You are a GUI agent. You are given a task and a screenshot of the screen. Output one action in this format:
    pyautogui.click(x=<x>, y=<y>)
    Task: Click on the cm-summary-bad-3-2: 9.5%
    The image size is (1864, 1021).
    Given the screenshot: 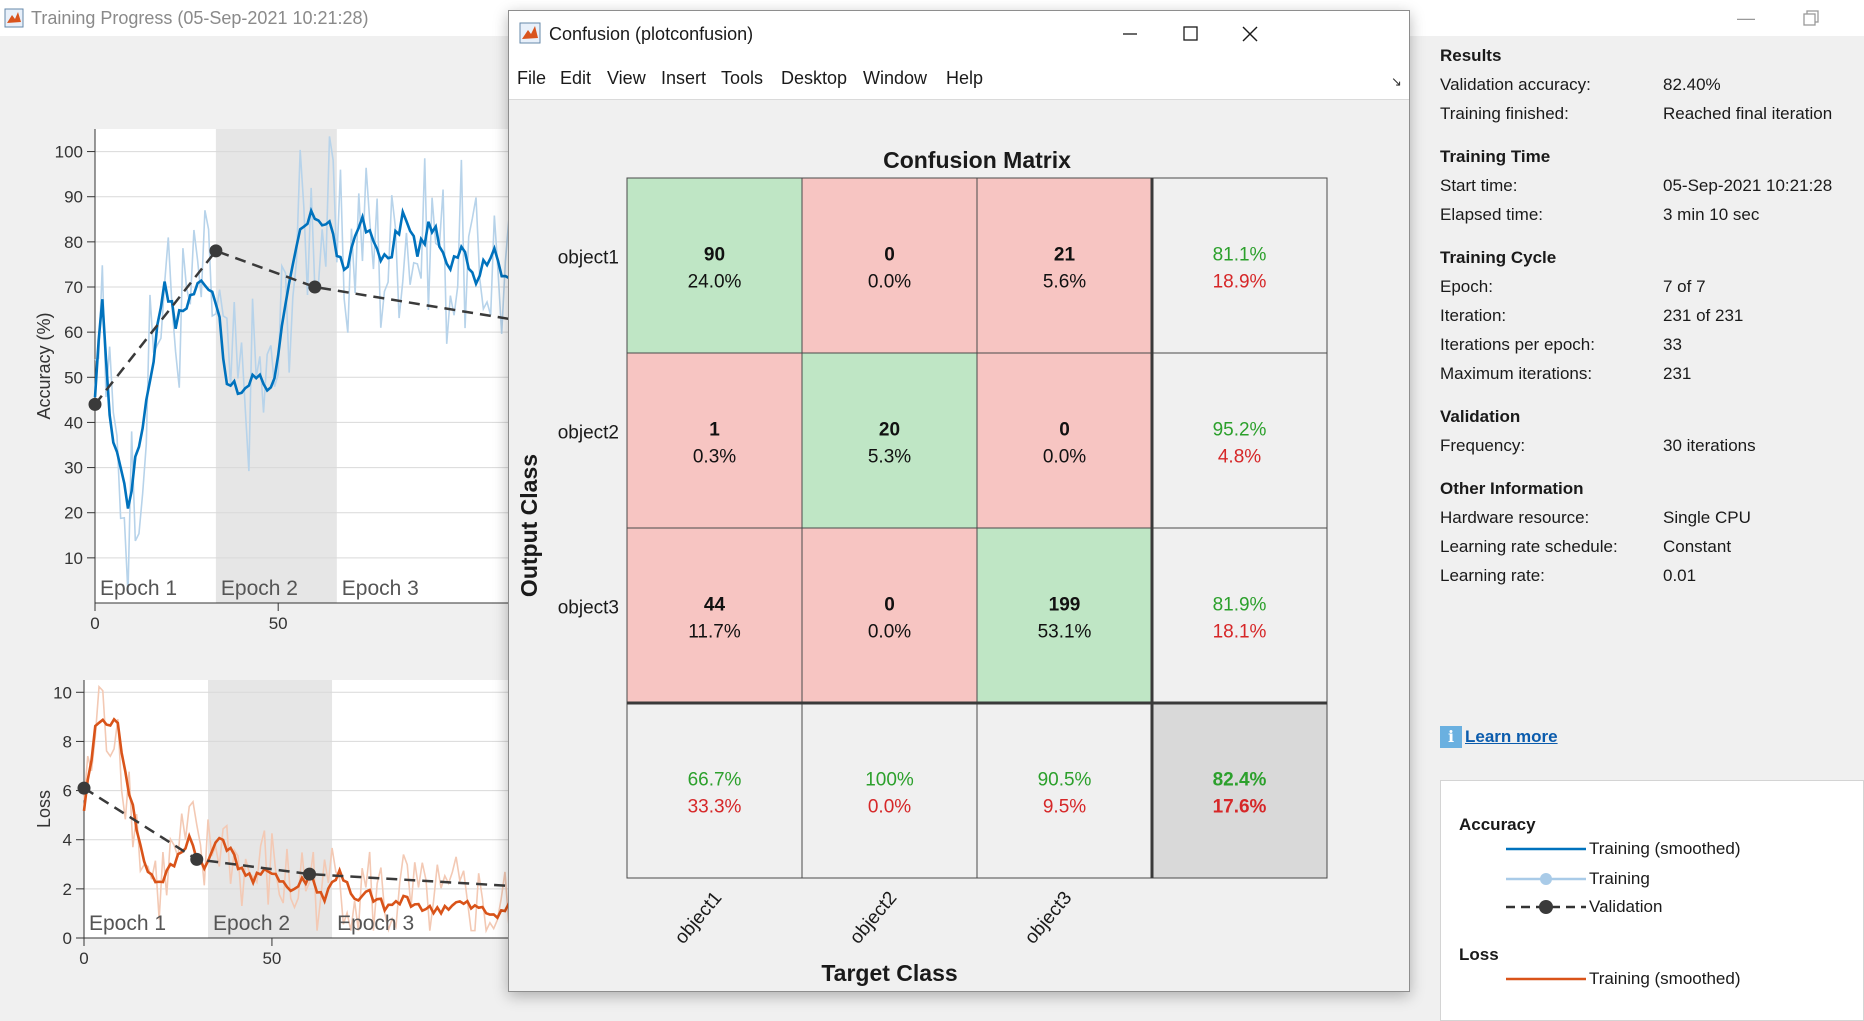 What is the action you would take?
    pyautogui.click(x=1064, y=807)
    